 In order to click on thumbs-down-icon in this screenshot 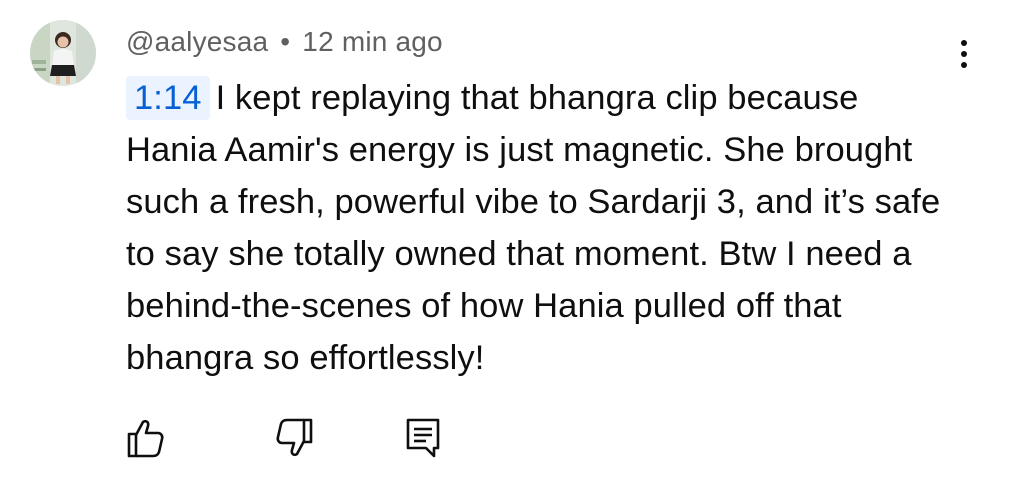, I will do `click(294, 437)`.